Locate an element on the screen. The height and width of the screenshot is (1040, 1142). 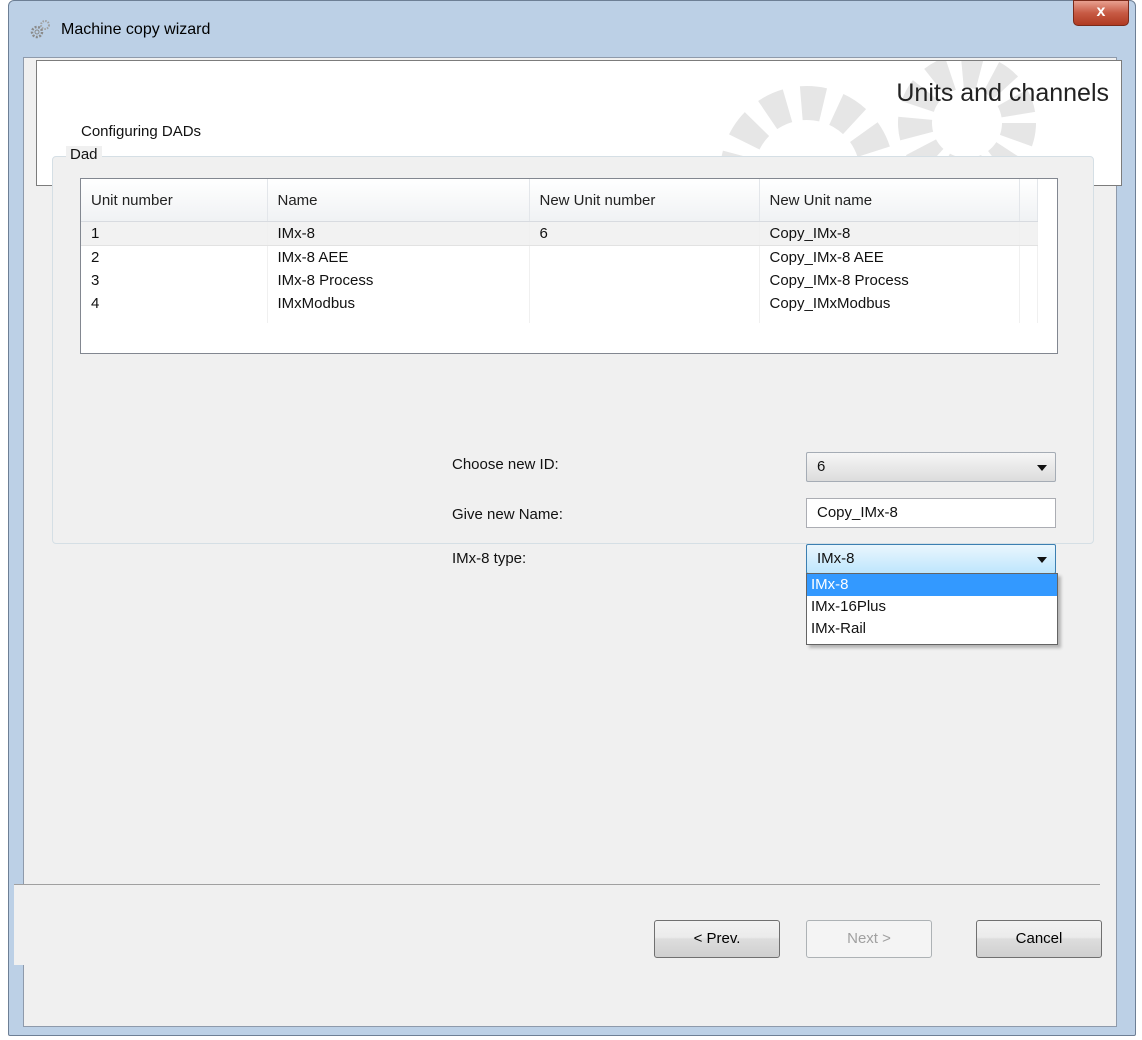
next-button: Next > is located at coordinates (869, 939).